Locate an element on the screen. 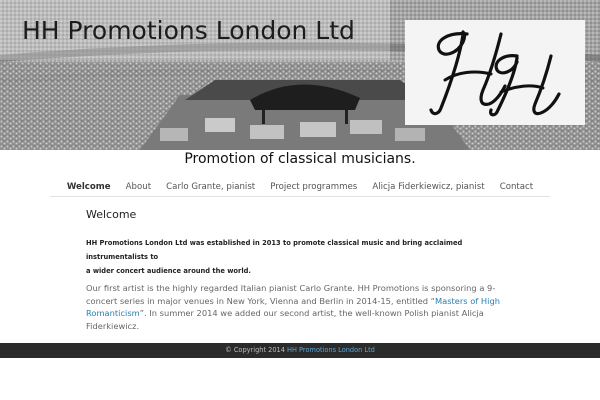 The image size is (600, 400). logo is located at coordinates (495, 72).